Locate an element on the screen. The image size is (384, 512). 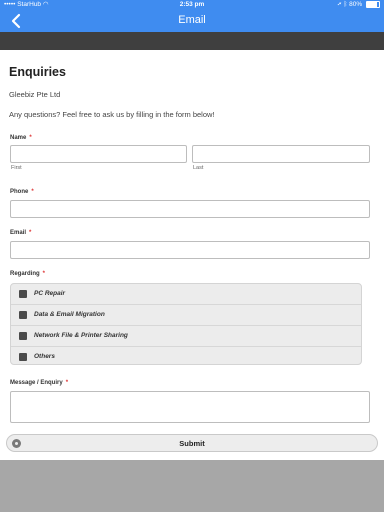
submit-button: Submit is located at coordinates (192, 443).